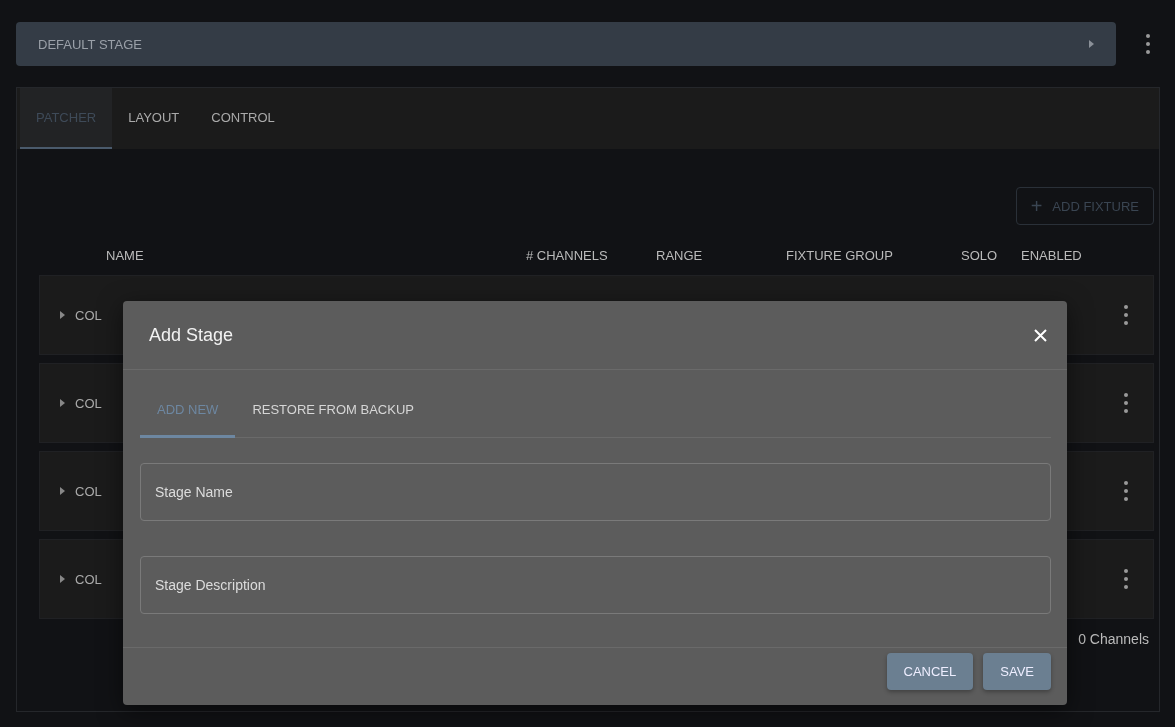 The image size is (1175, 727). I want to click on column-header: # CHANNELS, so click(567, 255).